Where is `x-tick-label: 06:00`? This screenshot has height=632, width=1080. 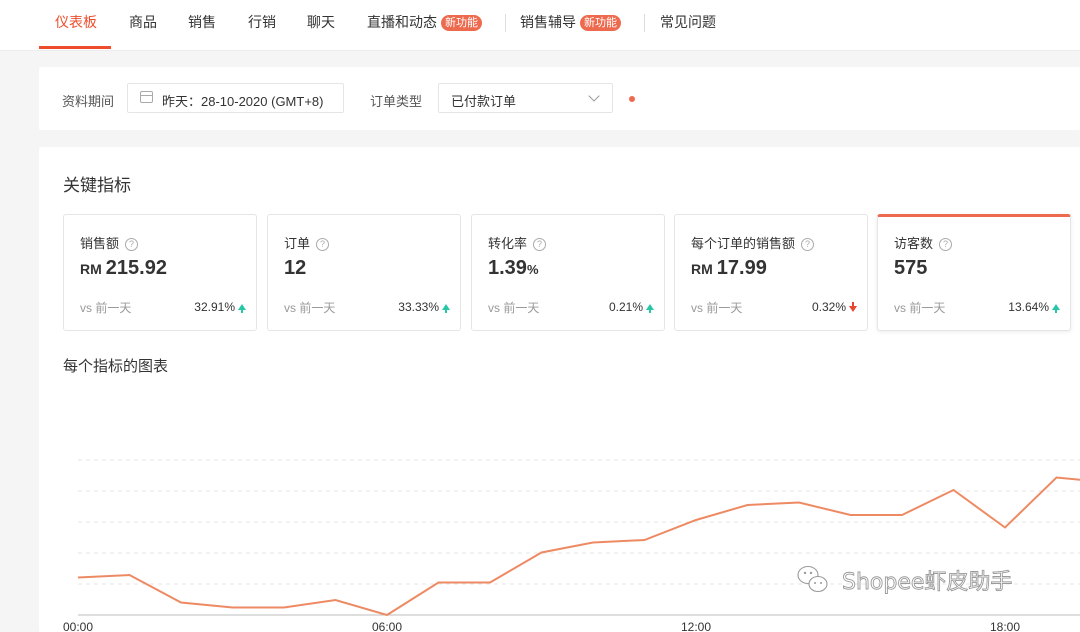 x-tick-label: 06:00 is located at coordinates (387, 626).